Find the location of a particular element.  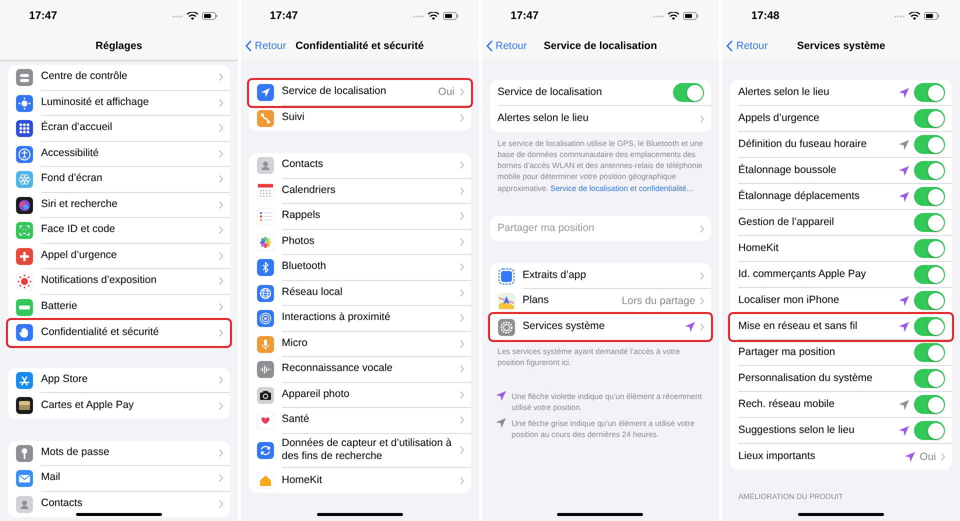

settings-row: Données de capteur et d’utilisation à des fins de recherche is located at coordinates (359, 451).